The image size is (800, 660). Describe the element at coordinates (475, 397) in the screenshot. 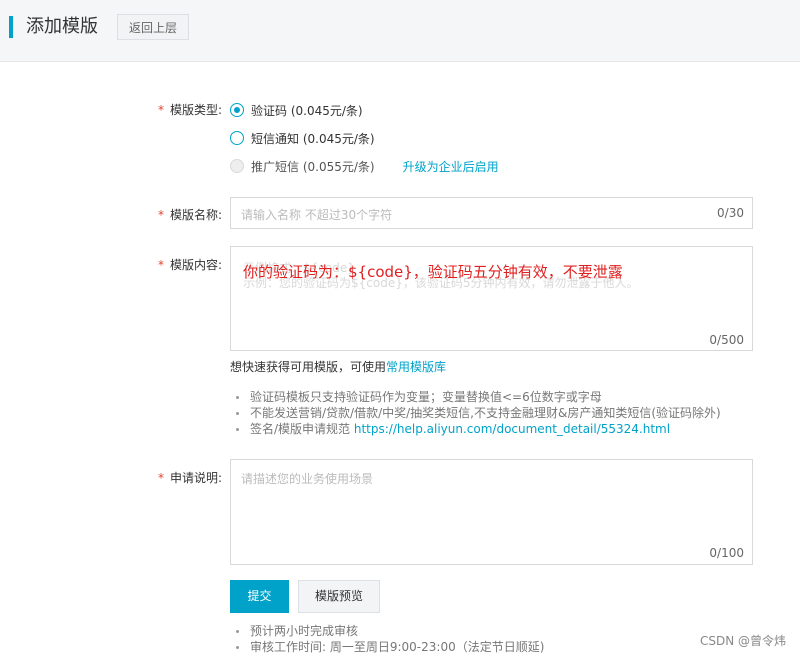

I see `list-item: 验证码模板只支持验证码作为变量；变量替换值<=6位数字或字母` at that location.